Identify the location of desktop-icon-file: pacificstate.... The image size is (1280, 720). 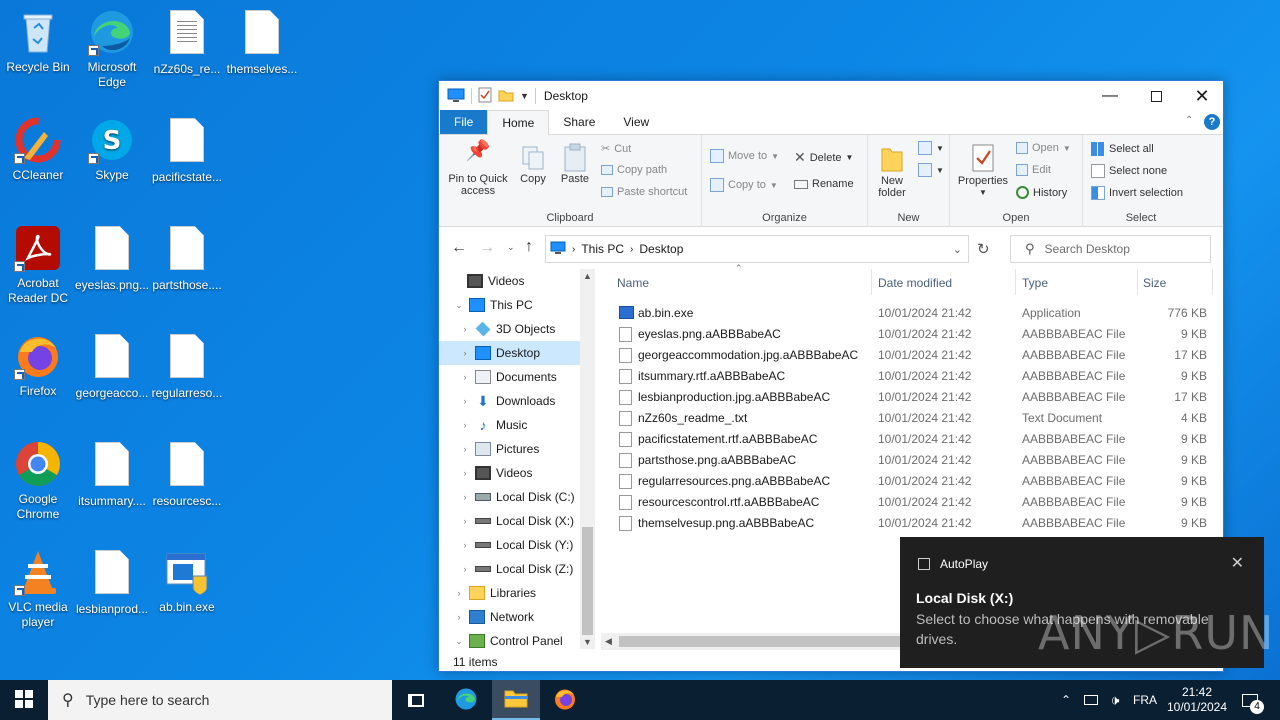
(187, 150).